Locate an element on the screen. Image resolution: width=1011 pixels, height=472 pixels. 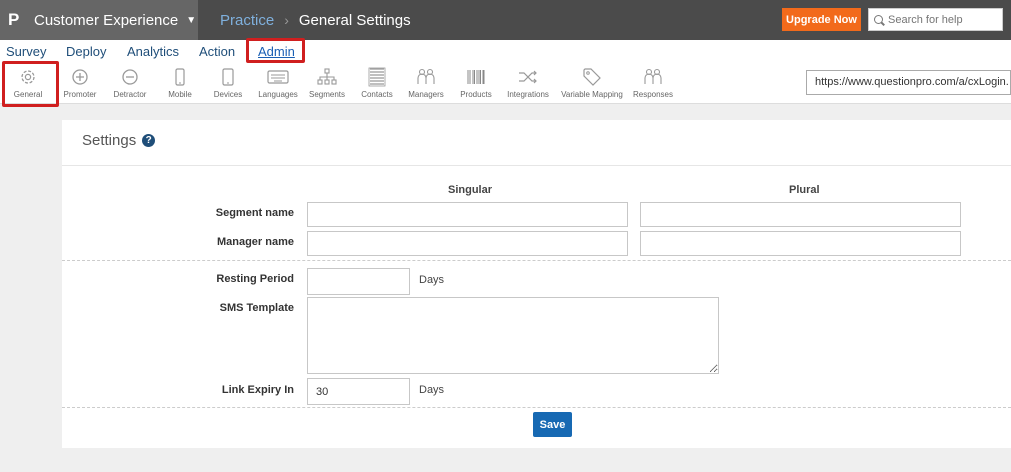
tool-languages: Languages is located at coordinates (278, 84).